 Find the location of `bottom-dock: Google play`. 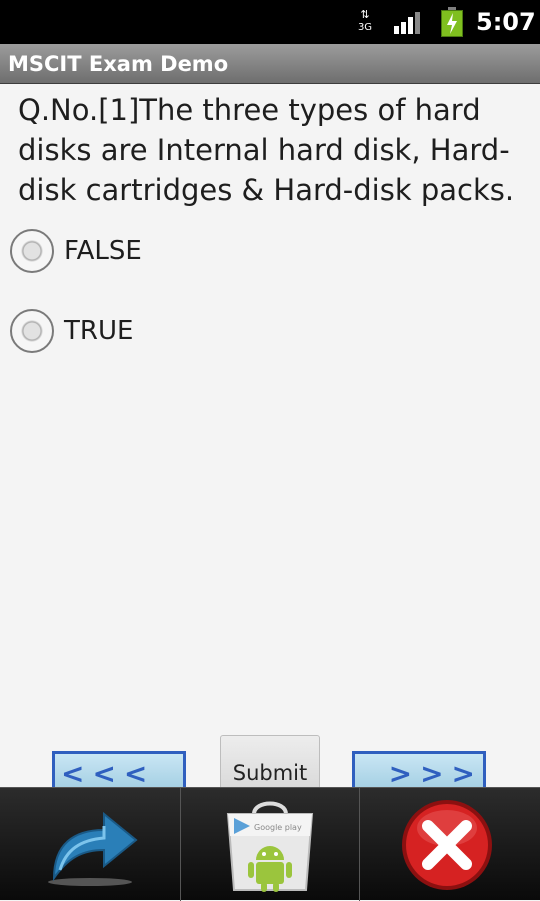

bottom-dock: Google play is located at coordinates (270, 844).